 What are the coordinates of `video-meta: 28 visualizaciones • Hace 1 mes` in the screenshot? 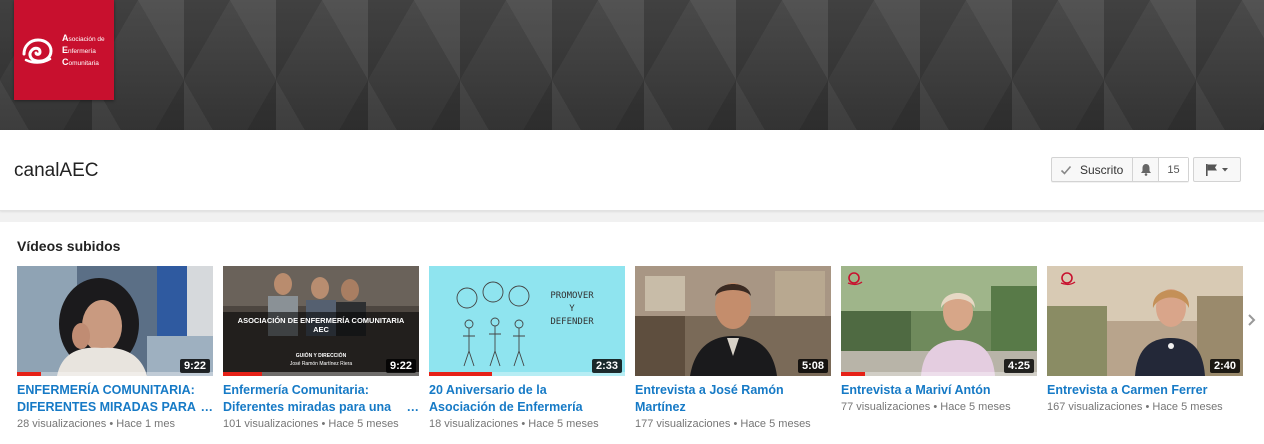 It's located at (115, 424).